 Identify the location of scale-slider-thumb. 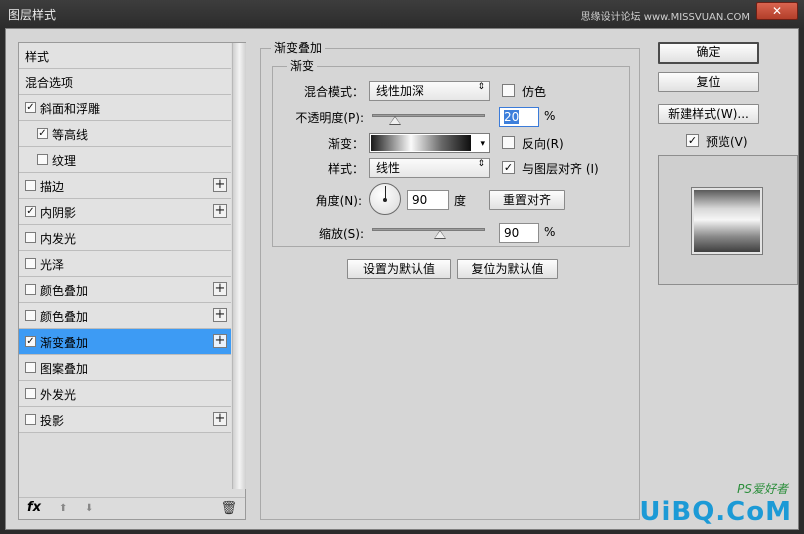
(439, 234).